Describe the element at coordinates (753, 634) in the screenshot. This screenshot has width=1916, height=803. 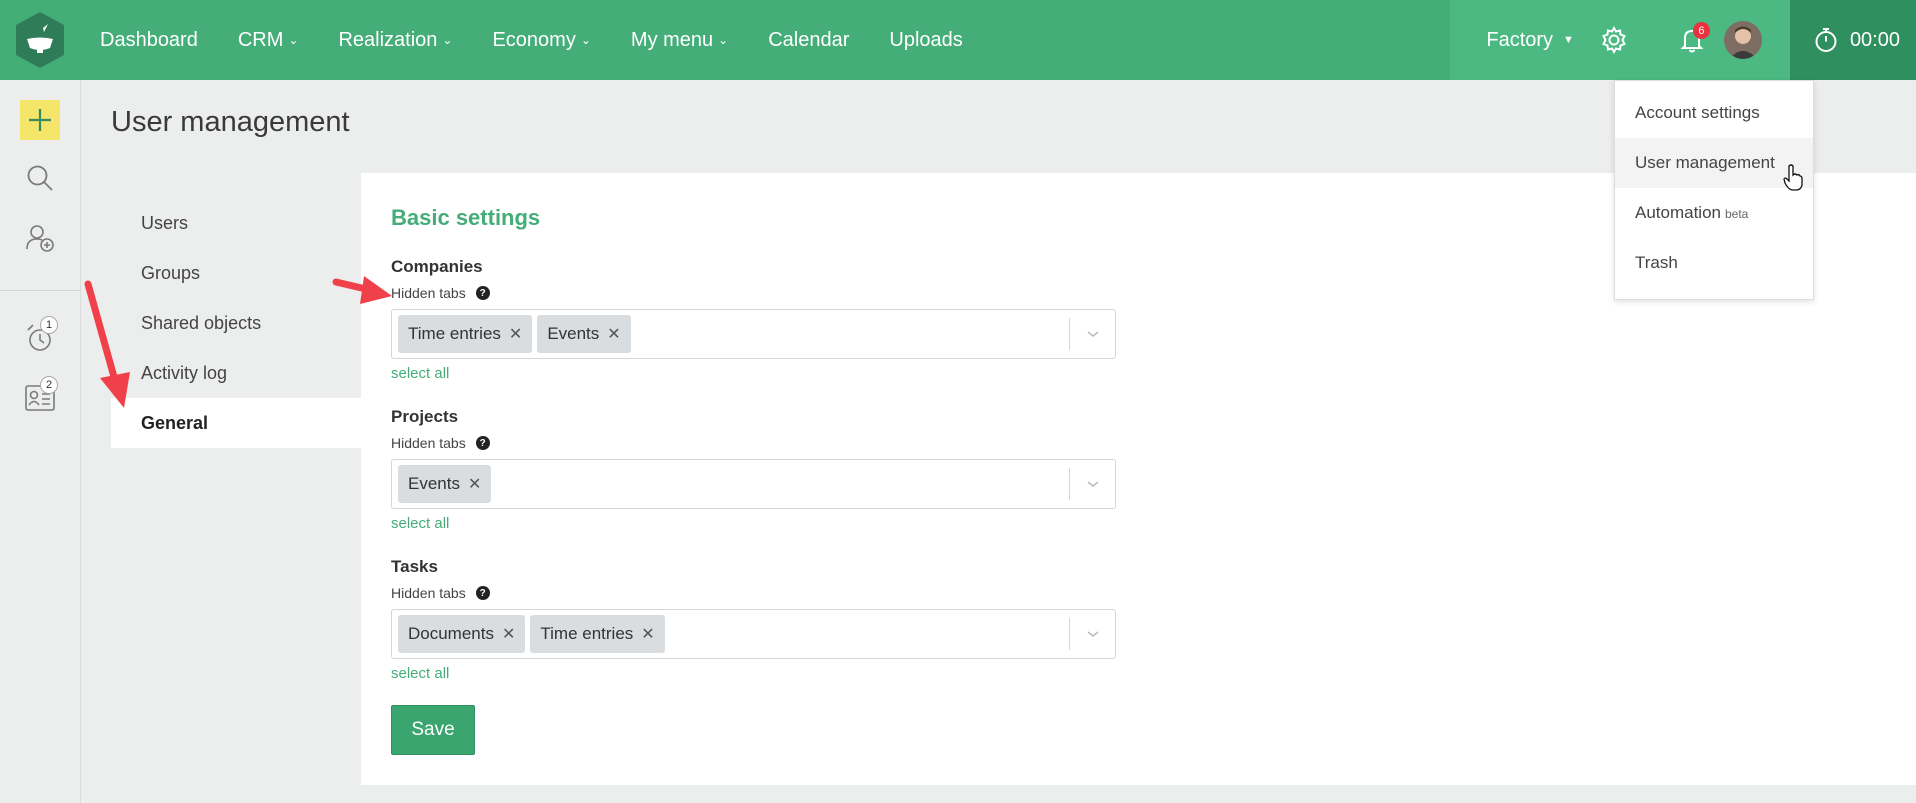
I see `hidden-tabs-select: Documents ✕ Time entries ✕` at that location.